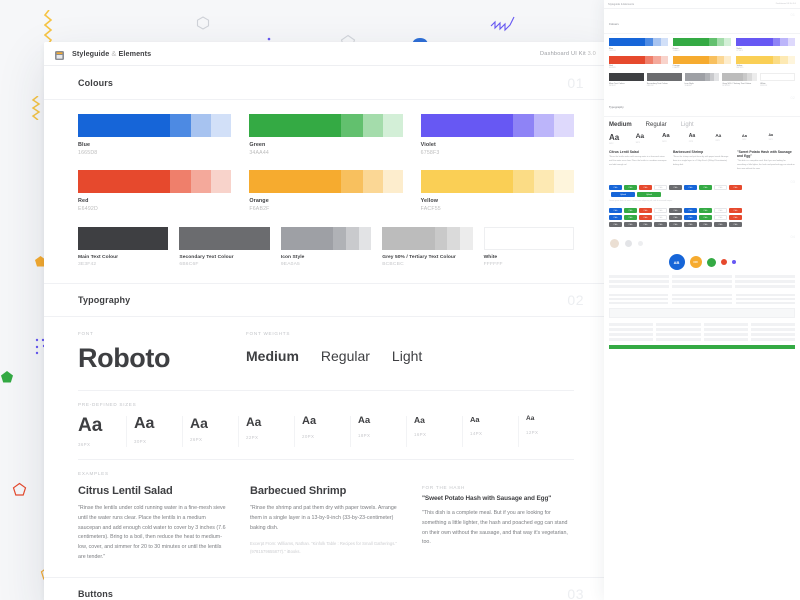 This screenshot has width=800, height=600. I want to click on colour-swatch: Red E6492D, so click(155, 191).